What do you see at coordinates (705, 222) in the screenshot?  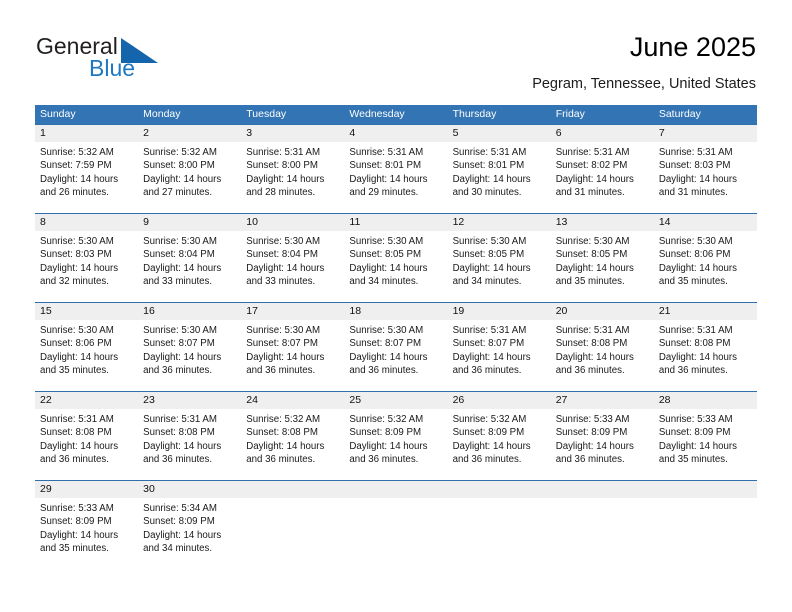 I see `day-number: 14` at bounding box center [705, 222].